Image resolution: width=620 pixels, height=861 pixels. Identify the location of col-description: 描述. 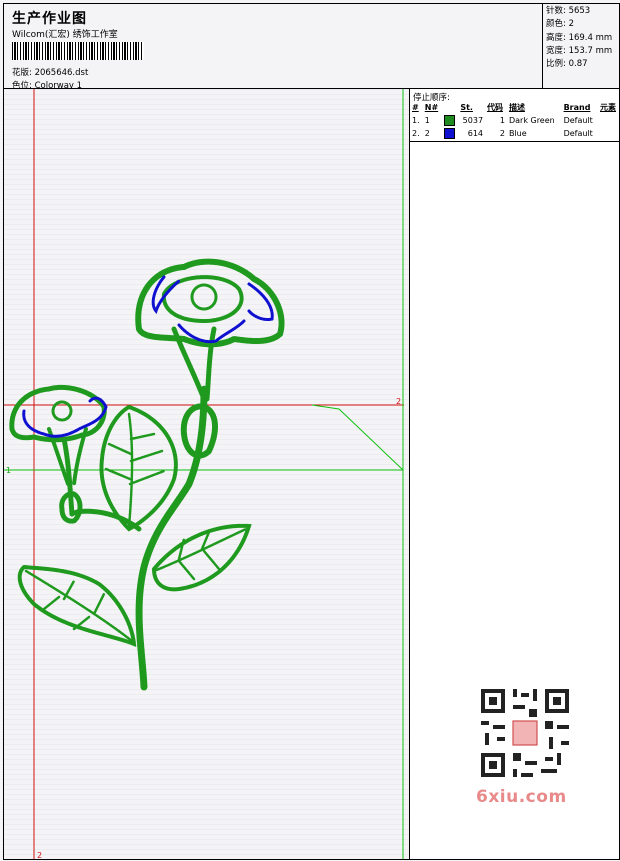
(516, 107).